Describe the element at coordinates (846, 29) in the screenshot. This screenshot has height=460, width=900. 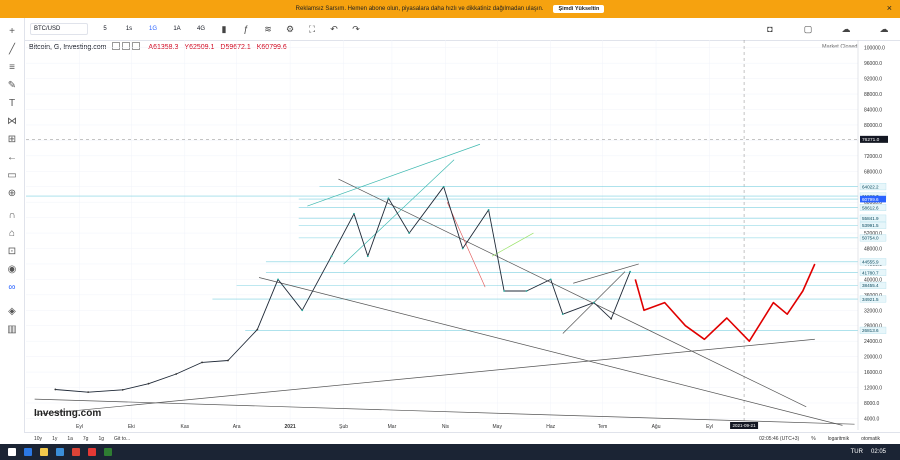
I see `cloud-save-icon: ☁` at that location.